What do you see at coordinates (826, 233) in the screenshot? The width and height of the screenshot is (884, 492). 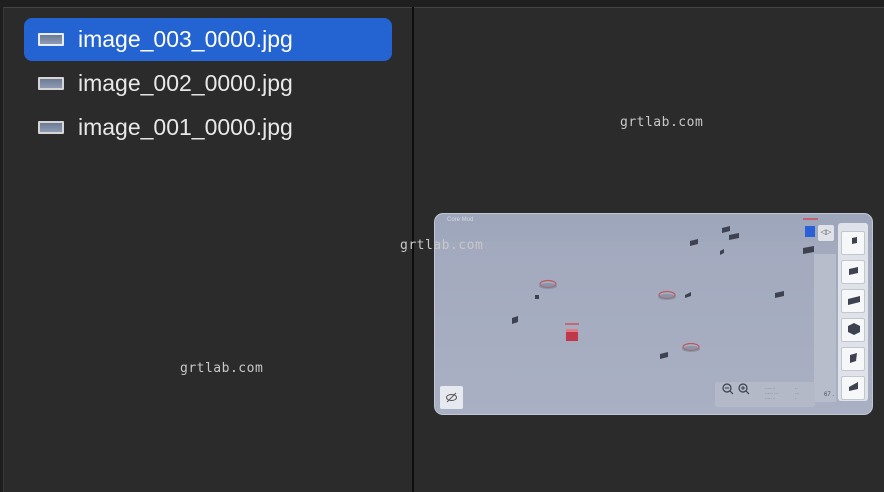 I see `collapse-panel-button: ◁▷` at bounding box center [826, 233].